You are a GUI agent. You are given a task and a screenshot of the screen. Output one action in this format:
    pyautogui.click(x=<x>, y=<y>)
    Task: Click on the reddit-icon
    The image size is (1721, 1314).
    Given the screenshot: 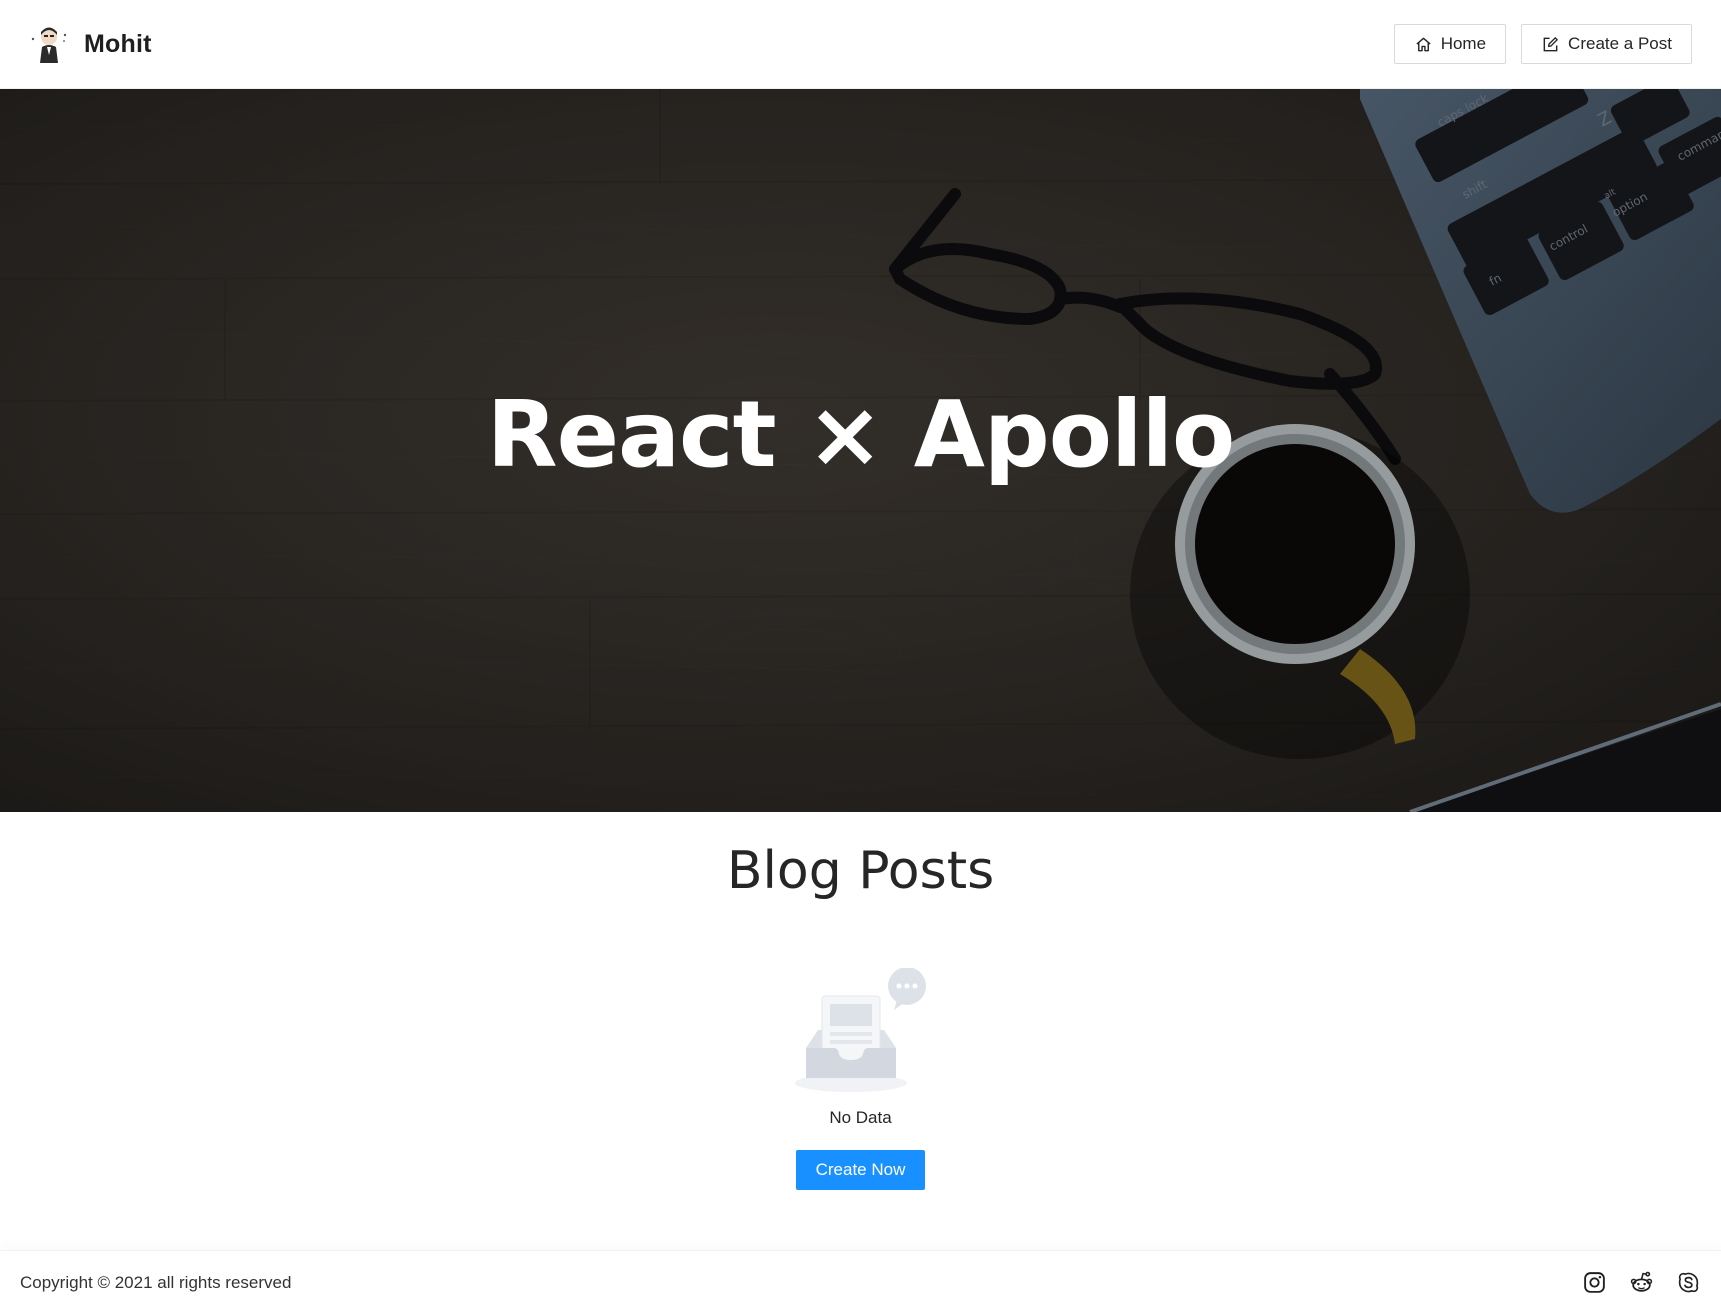 What is the action you would take?
    pyautogui.click(x=1641, y=1282)
    